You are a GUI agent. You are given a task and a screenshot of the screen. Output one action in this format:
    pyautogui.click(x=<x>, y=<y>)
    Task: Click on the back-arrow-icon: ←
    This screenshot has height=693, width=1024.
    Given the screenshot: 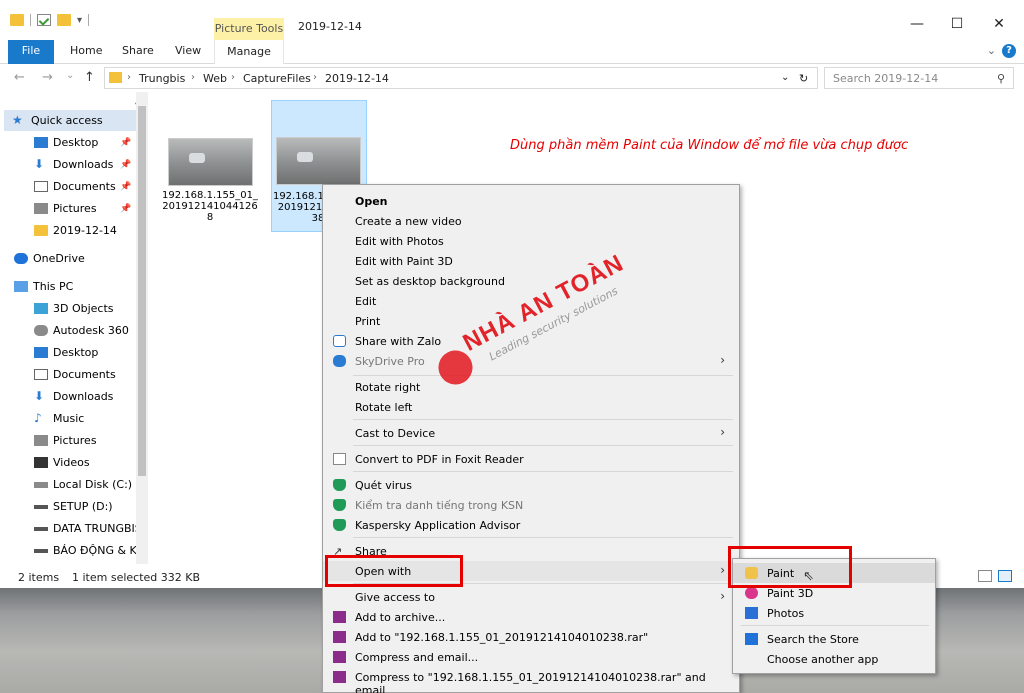 What is the action you would take?
    pyautogui.click(x=19, y=77)
    